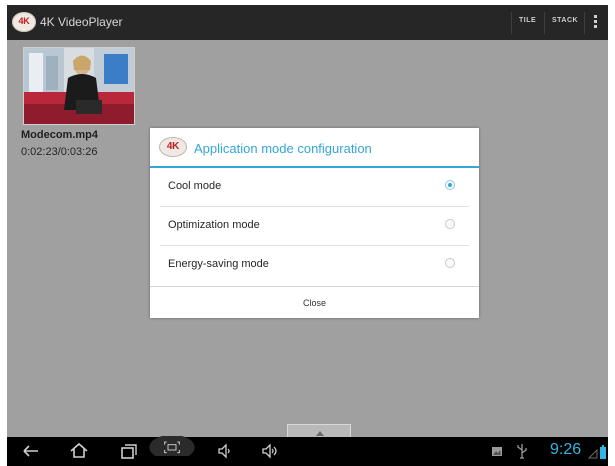  What do you see at coordinates (225, 451) in the screenshot?
I see `volume-down-icon` at bounding box center [225, 451].